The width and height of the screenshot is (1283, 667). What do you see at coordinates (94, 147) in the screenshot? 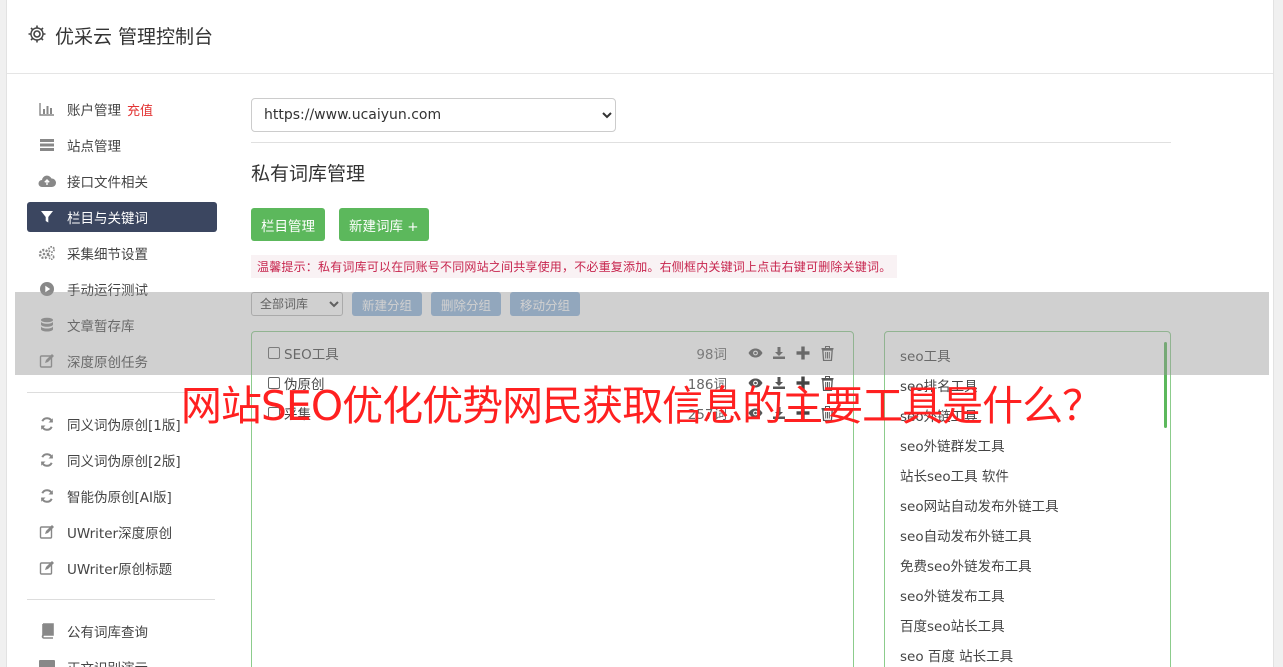
I see `sidebar-item-label: 站点管理` at bounding box center [94, 147].